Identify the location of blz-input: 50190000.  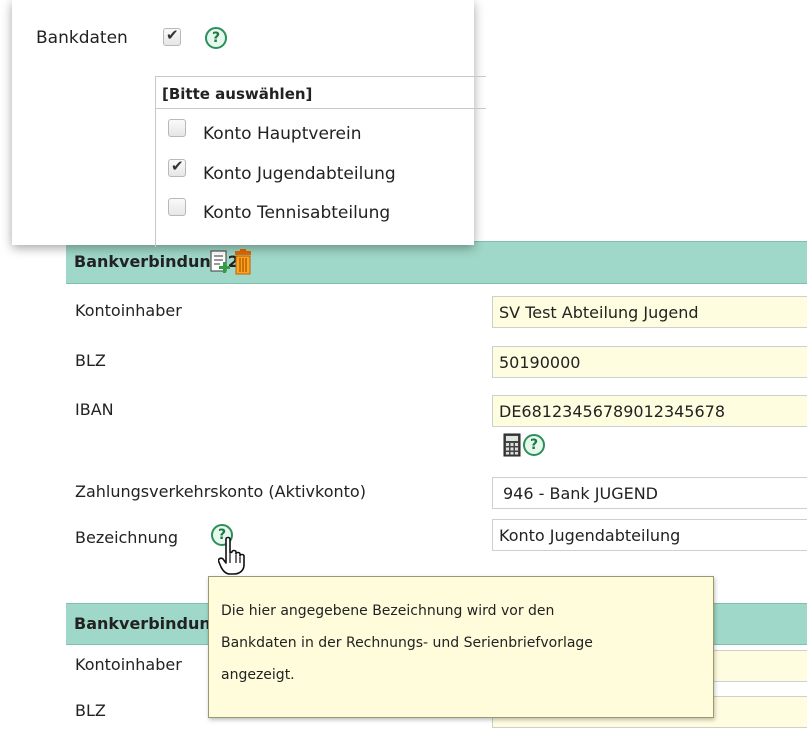
(649, 362).